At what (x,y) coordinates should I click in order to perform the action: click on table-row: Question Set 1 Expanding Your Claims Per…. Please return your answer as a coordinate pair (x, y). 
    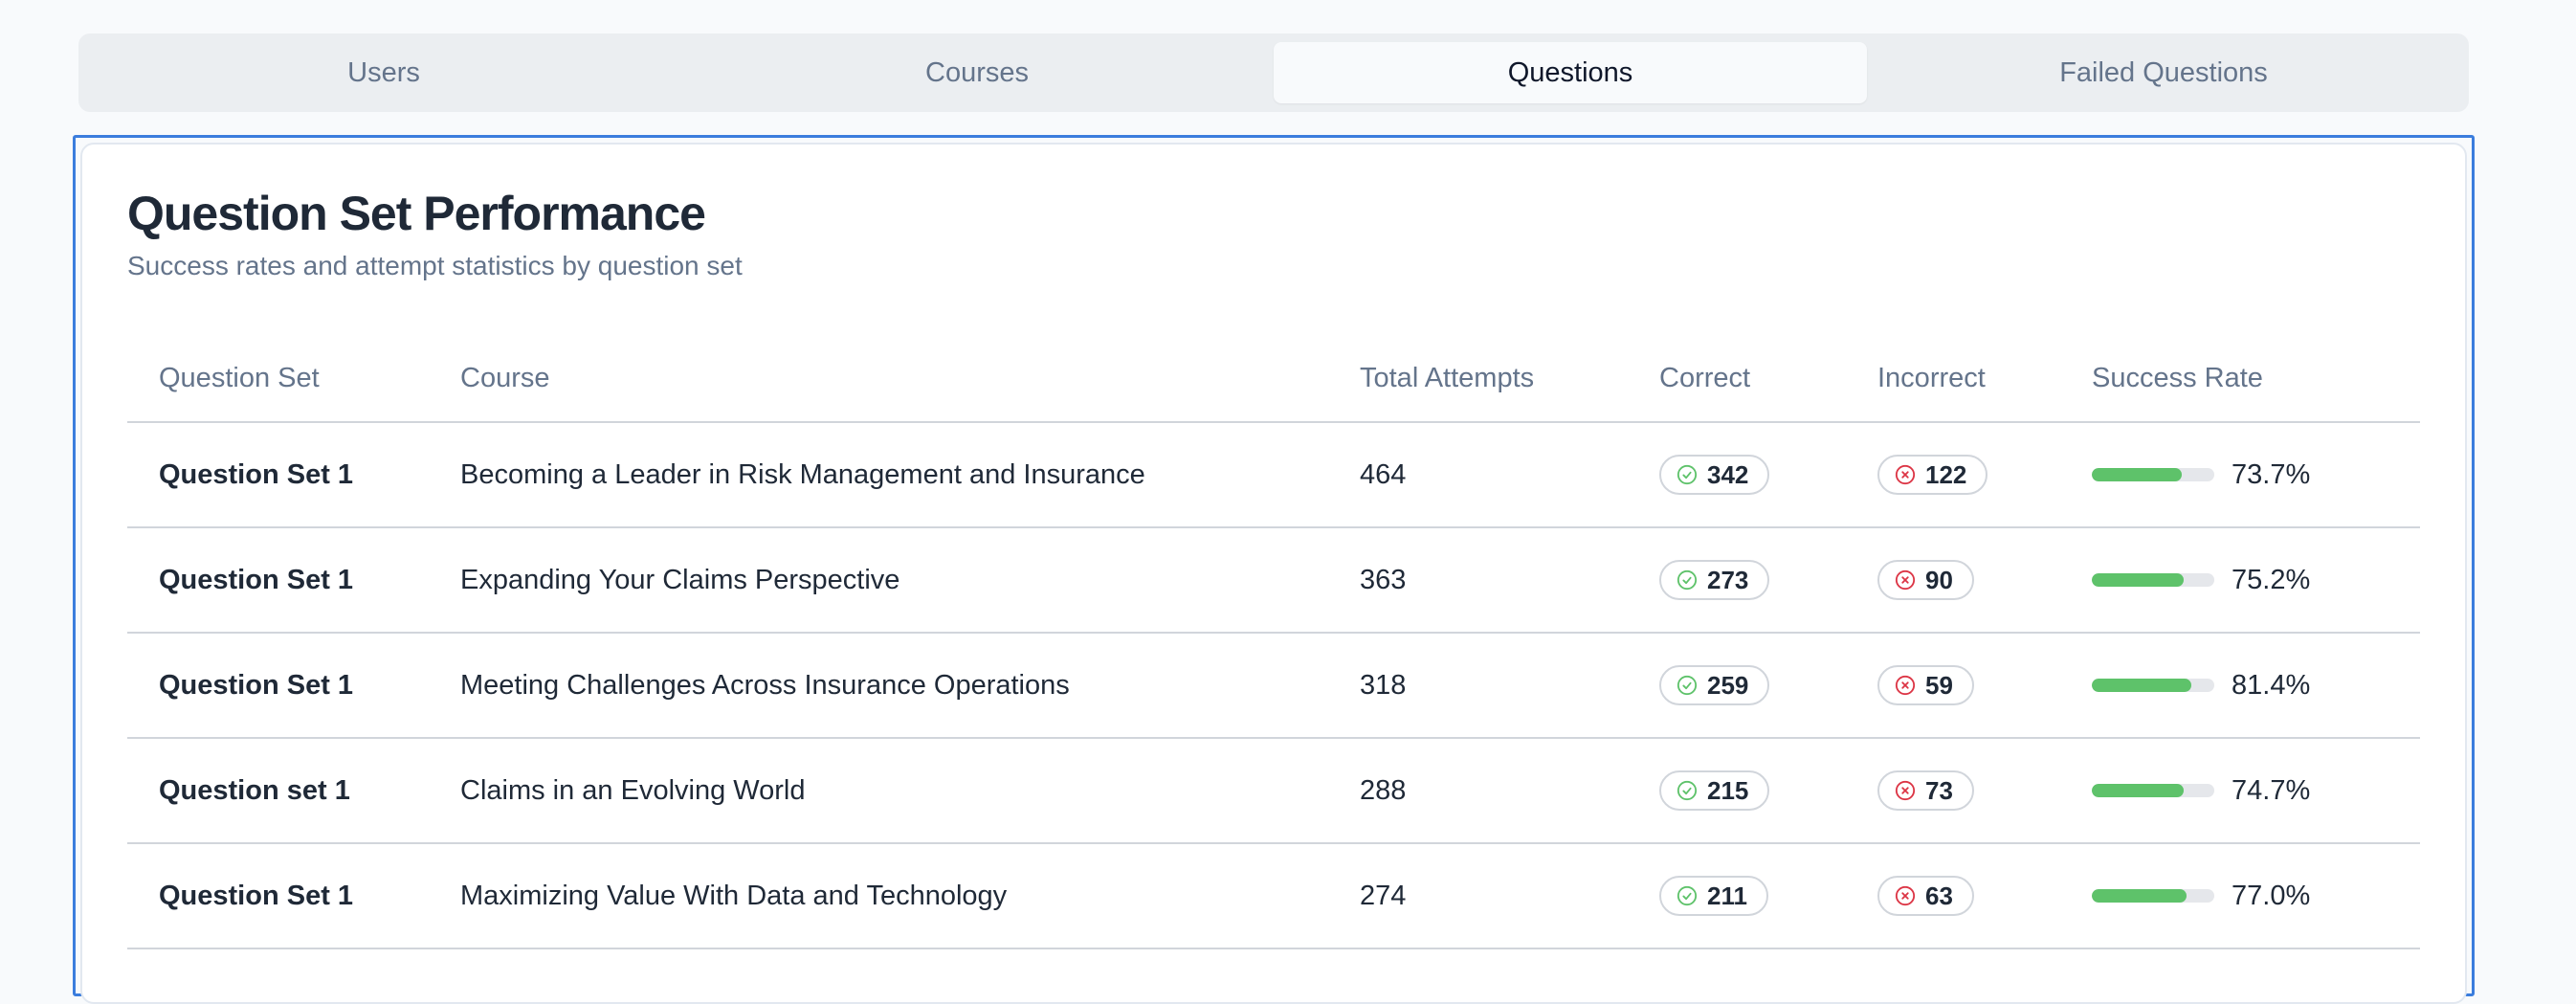
    Looking at the image, I should click on (1273, 581).